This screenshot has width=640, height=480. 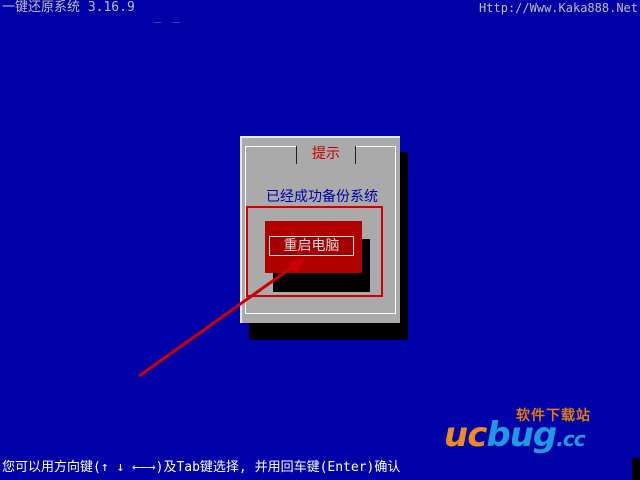 What do you see at coordinates (68, 7) in the screenshot?
I see `app-title: 一键还原系统 3.16.9` at bounding box center [68, 7].